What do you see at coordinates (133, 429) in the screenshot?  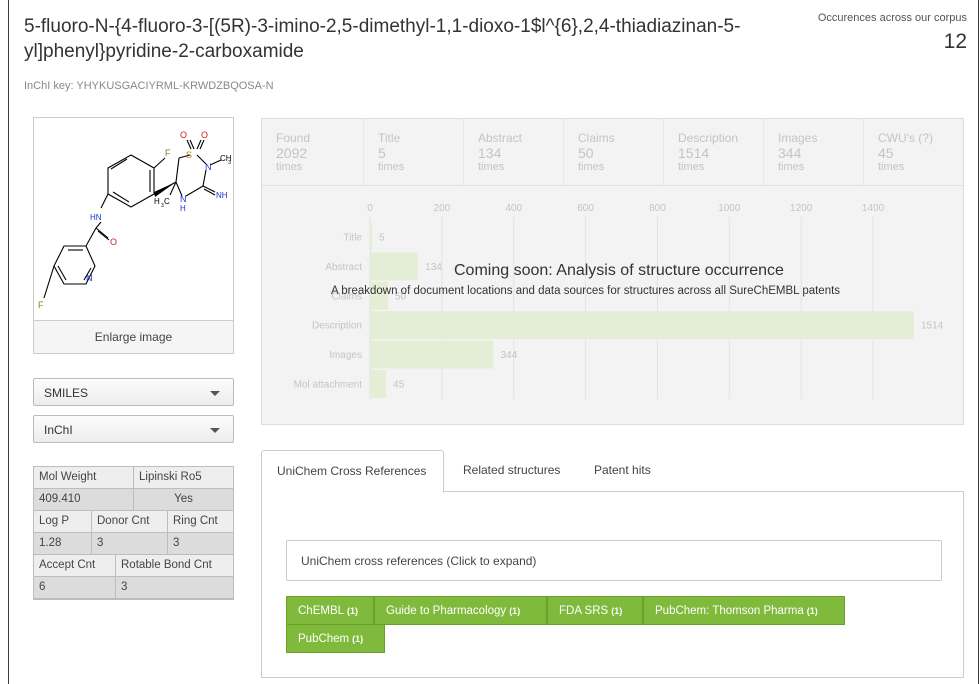 I see `inchi-dropdown: InChI` at bounding box center [133, 429].